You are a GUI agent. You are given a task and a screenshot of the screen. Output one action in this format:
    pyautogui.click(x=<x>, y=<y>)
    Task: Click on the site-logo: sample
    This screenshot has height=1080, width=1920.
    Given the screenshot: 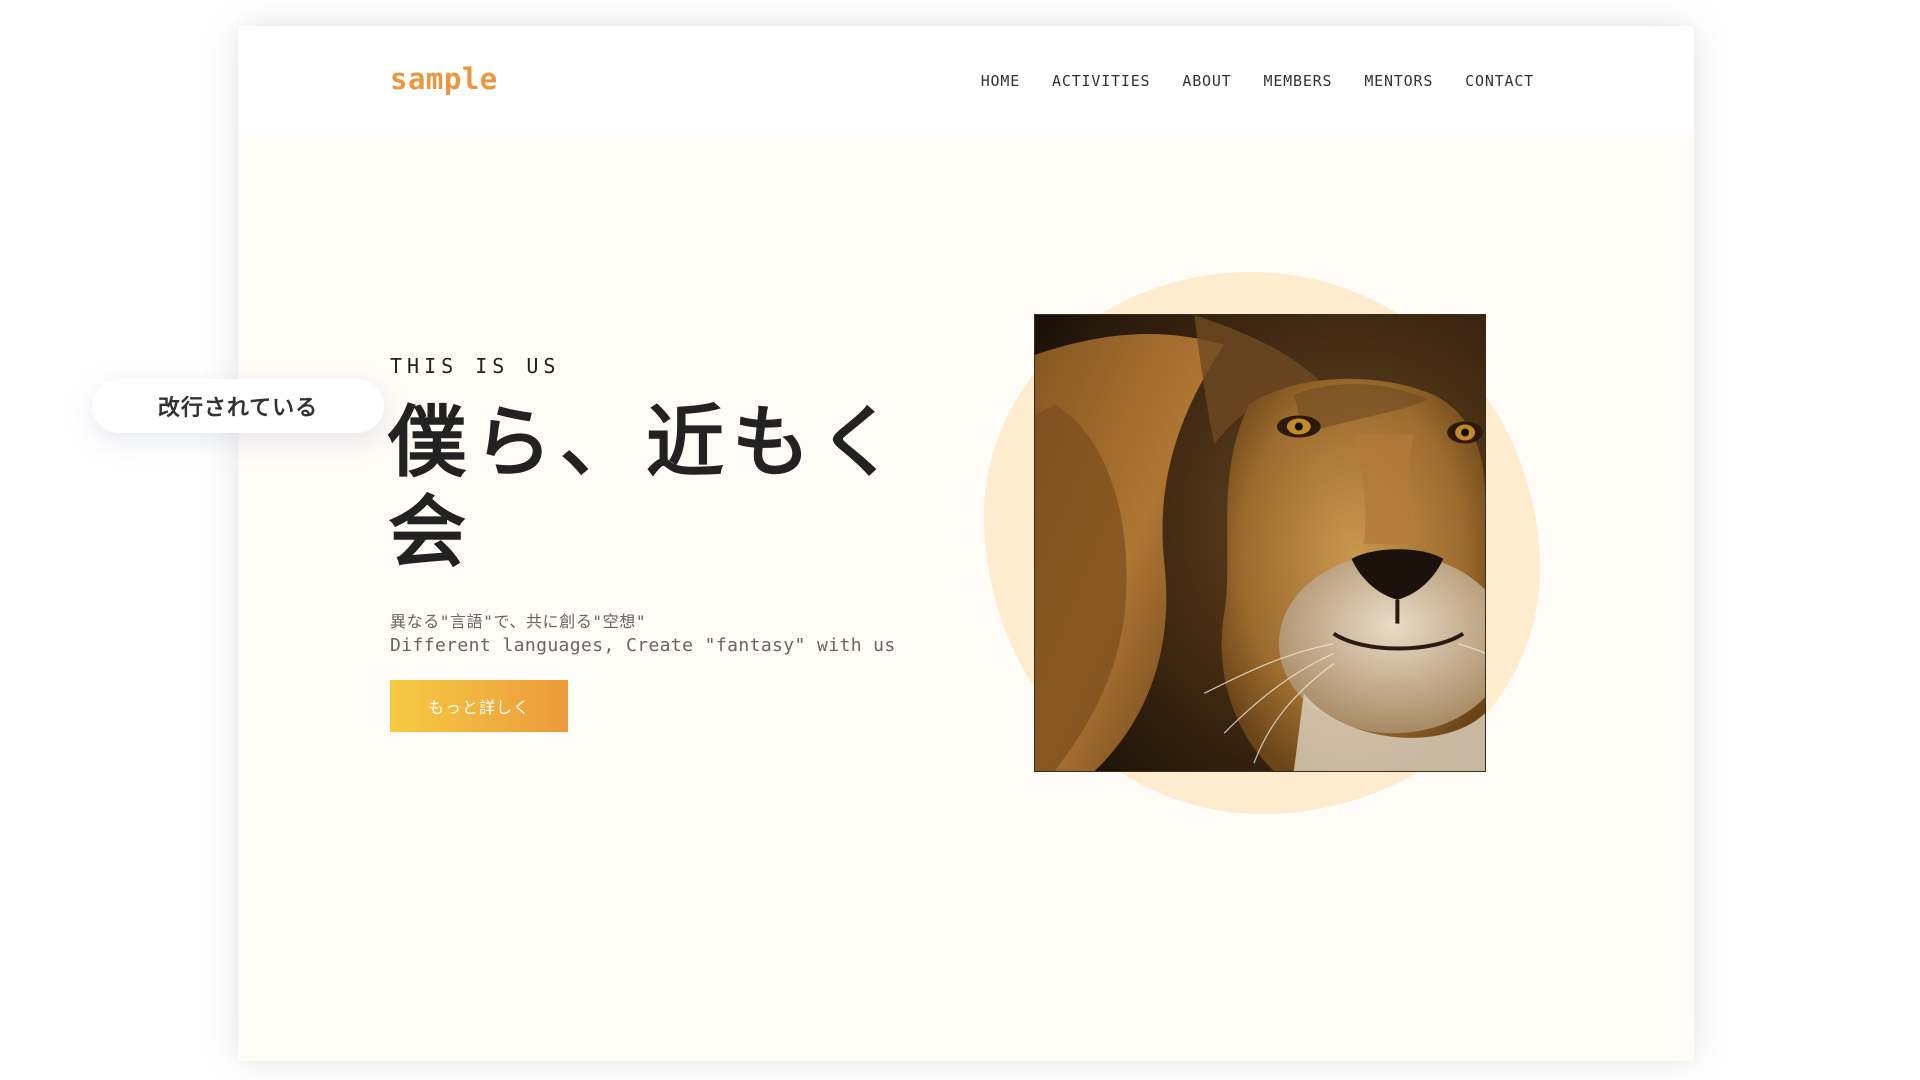 What is the action you would take?
    pyautogui.click(x=444, y=79)
    